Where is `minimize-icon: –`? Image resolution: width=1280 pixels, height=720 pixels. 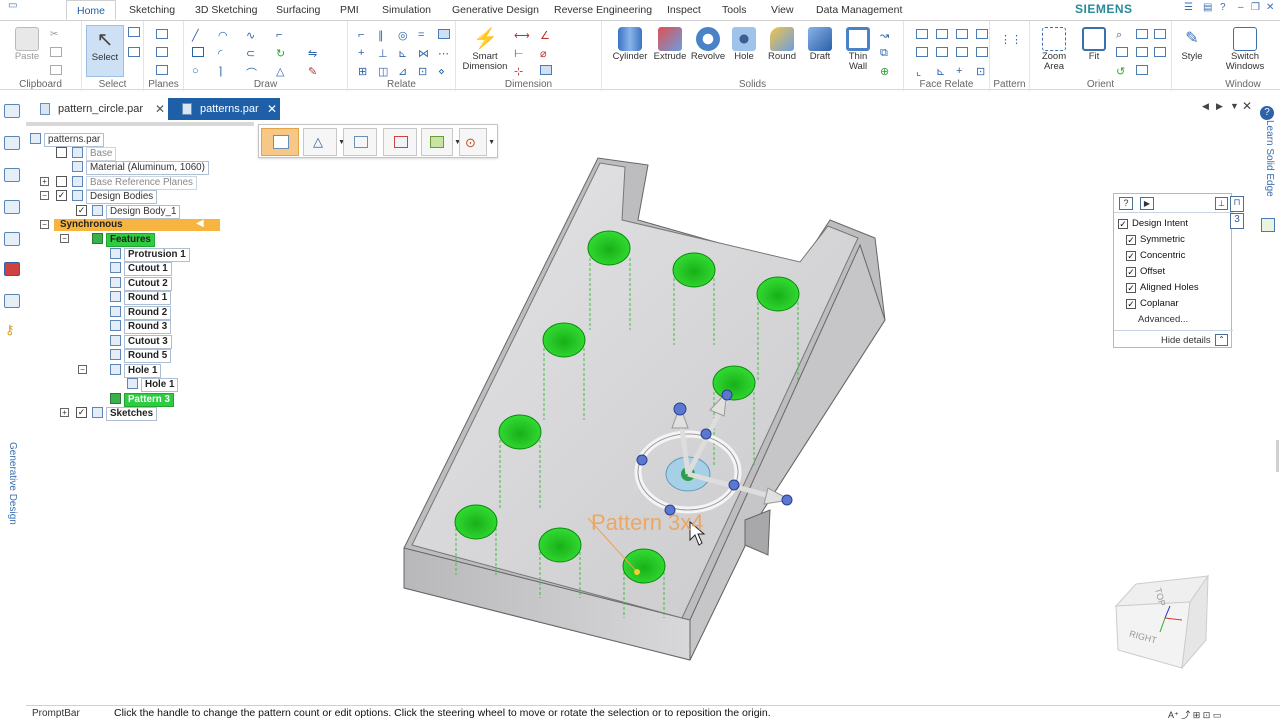 minimize-icon: – is located at coordinates (1241, 7).